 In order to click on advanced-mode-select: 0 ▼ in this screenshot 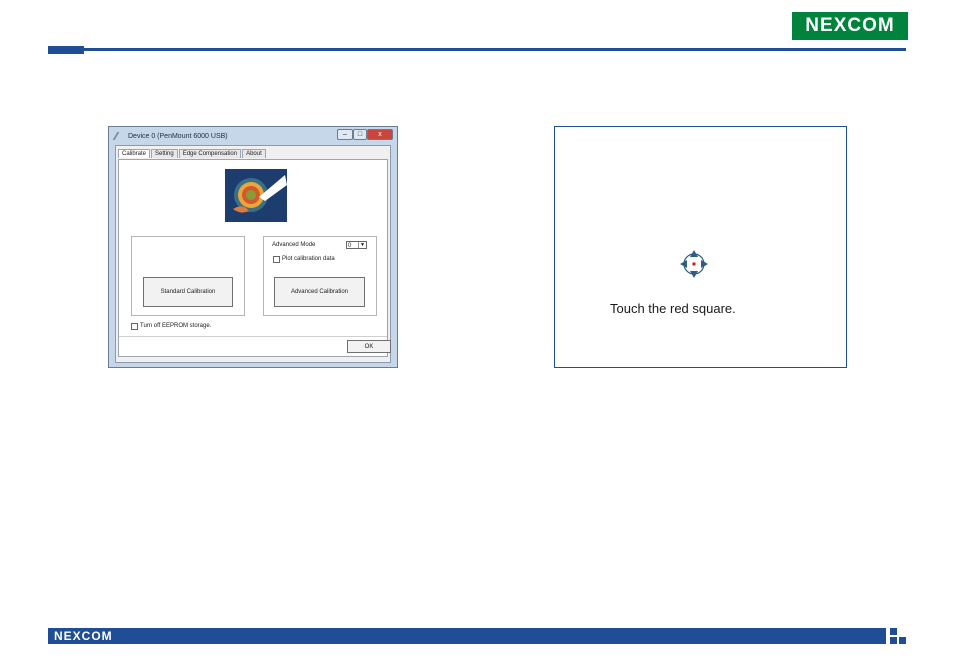, I will do `click(356, 245)`.